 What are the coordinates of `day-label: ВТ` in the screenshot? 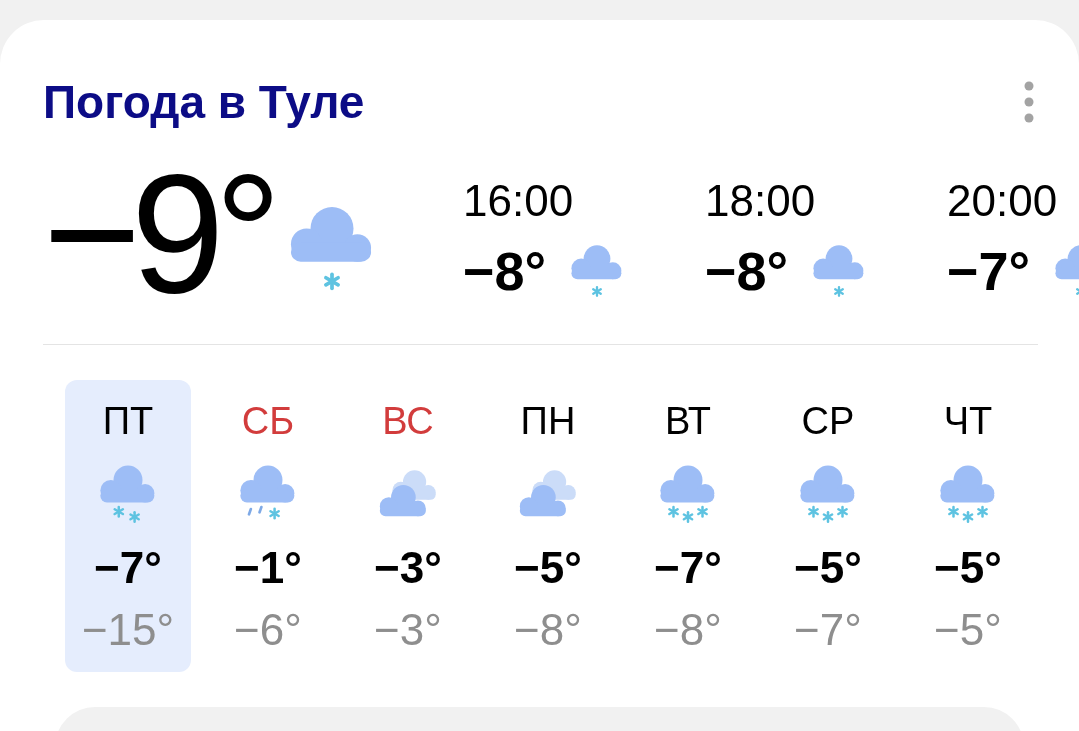 It's located at (688, 421).